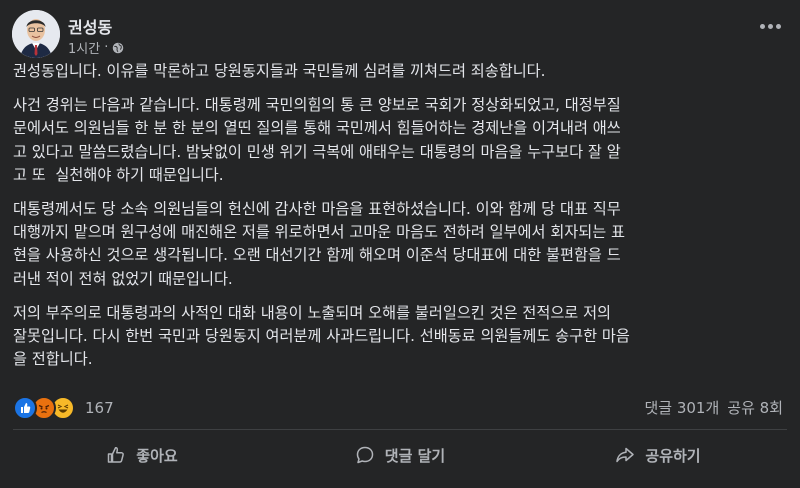 The image size is (800, 488). Describe the element at coordinates (118, 47) in the screenshot. I see `globe-icon` at that location.